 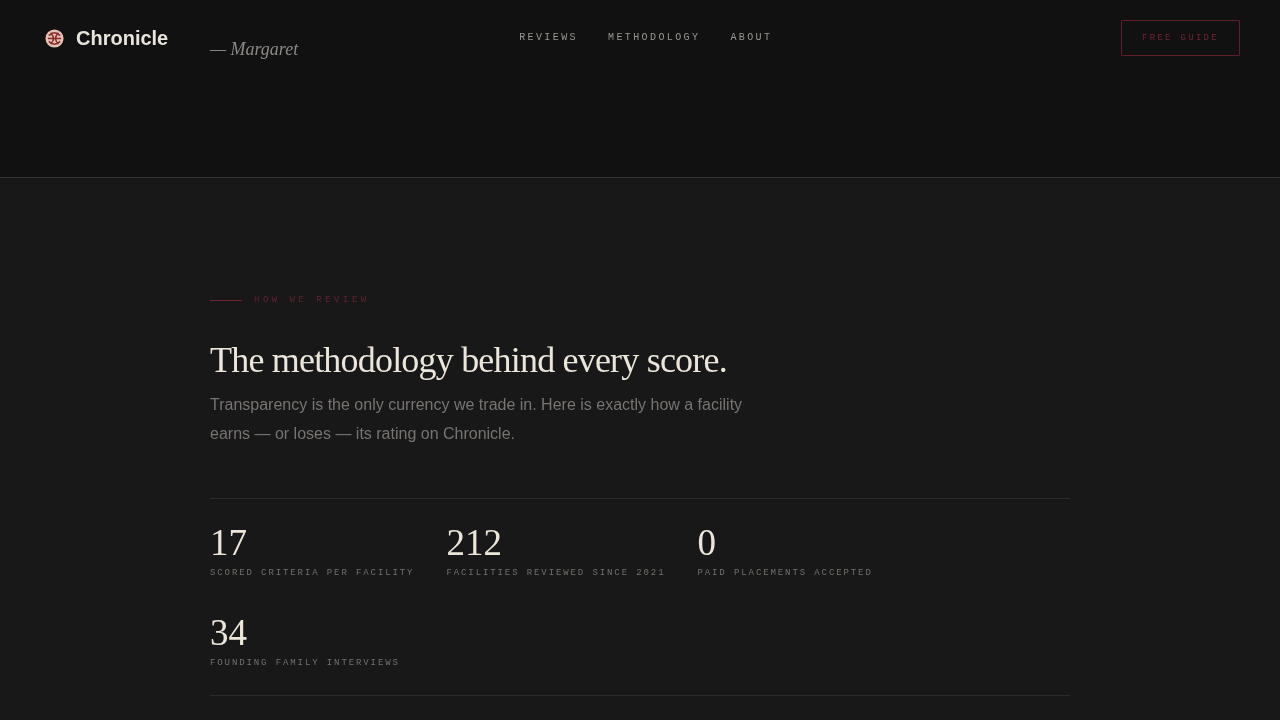 What do you see at coordinates (228, 543) in the screenshot?
I see `stat-value: 17` at bounding box center [228, 543].